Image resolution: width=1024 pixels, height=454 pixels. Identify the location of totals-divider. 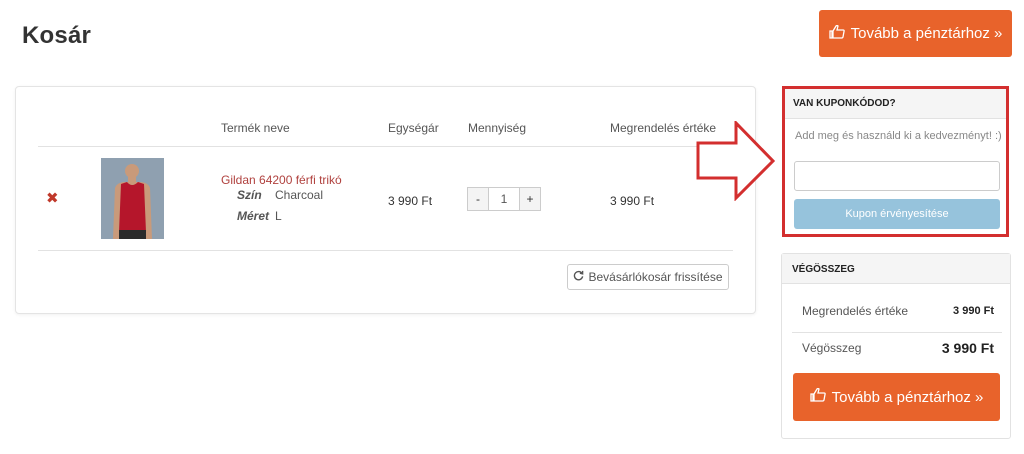
(897, 332).